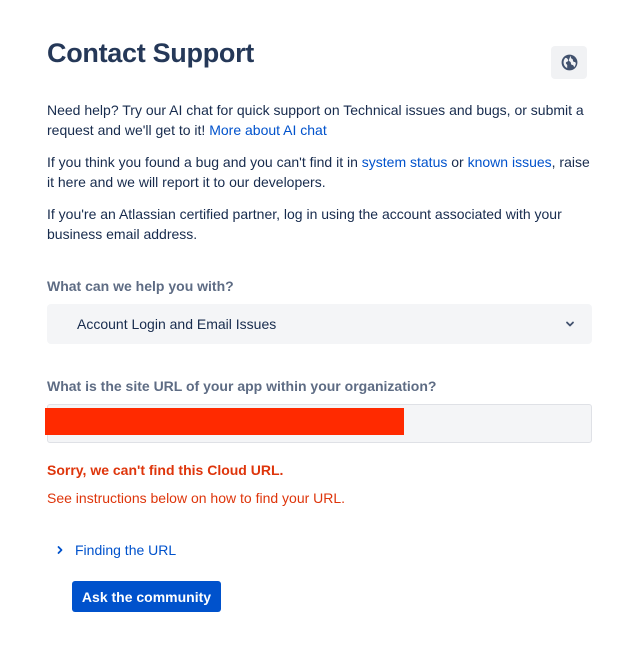  What do you see at coordinates (146, 596) in the screenshot?
I see `ask-community-button: Ask the community` at bounding box center [146, 596].